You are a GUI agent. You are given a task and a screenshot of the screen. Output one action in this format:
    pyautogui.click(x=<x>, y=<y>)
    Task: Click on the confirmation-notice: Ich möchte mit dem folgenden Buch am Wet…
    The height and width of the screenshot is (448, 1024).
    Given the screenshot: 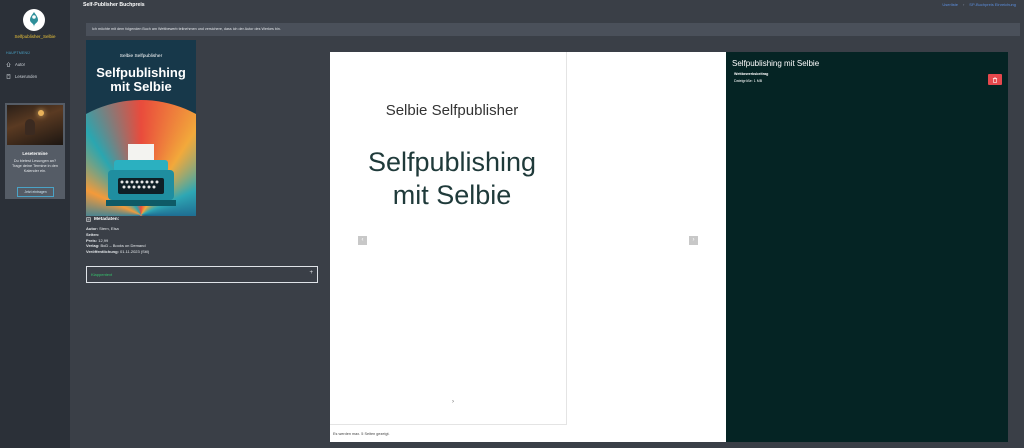 What is the action you would take?
    pyautogui.click(x=553, y=29)
    